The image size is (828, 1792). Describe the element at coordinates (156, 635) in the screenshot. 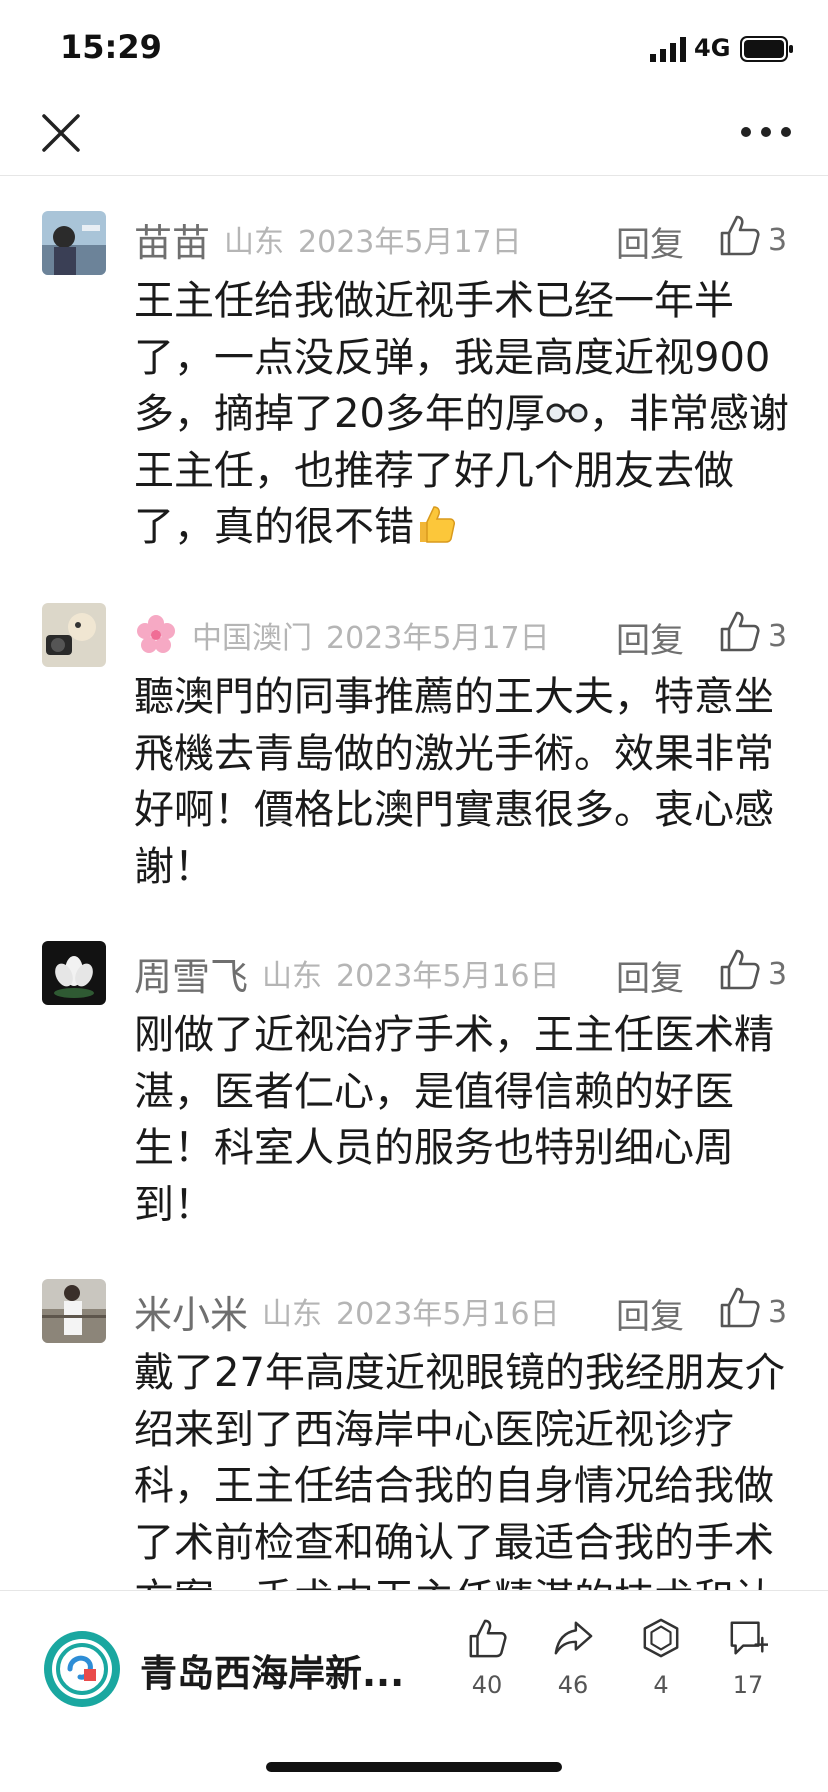

I see `cherry-blossom-icon` at that location.